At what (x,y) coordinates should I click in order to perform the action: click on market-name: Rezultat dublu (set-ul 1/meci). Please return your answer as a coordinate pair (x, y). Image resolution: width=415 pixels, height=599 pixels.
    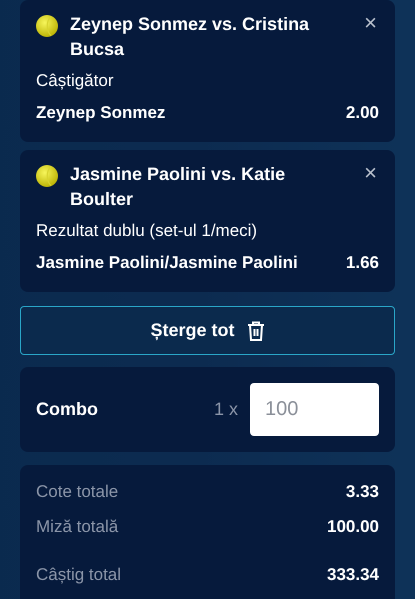
    Looking at the image, I should click on (147, 231).